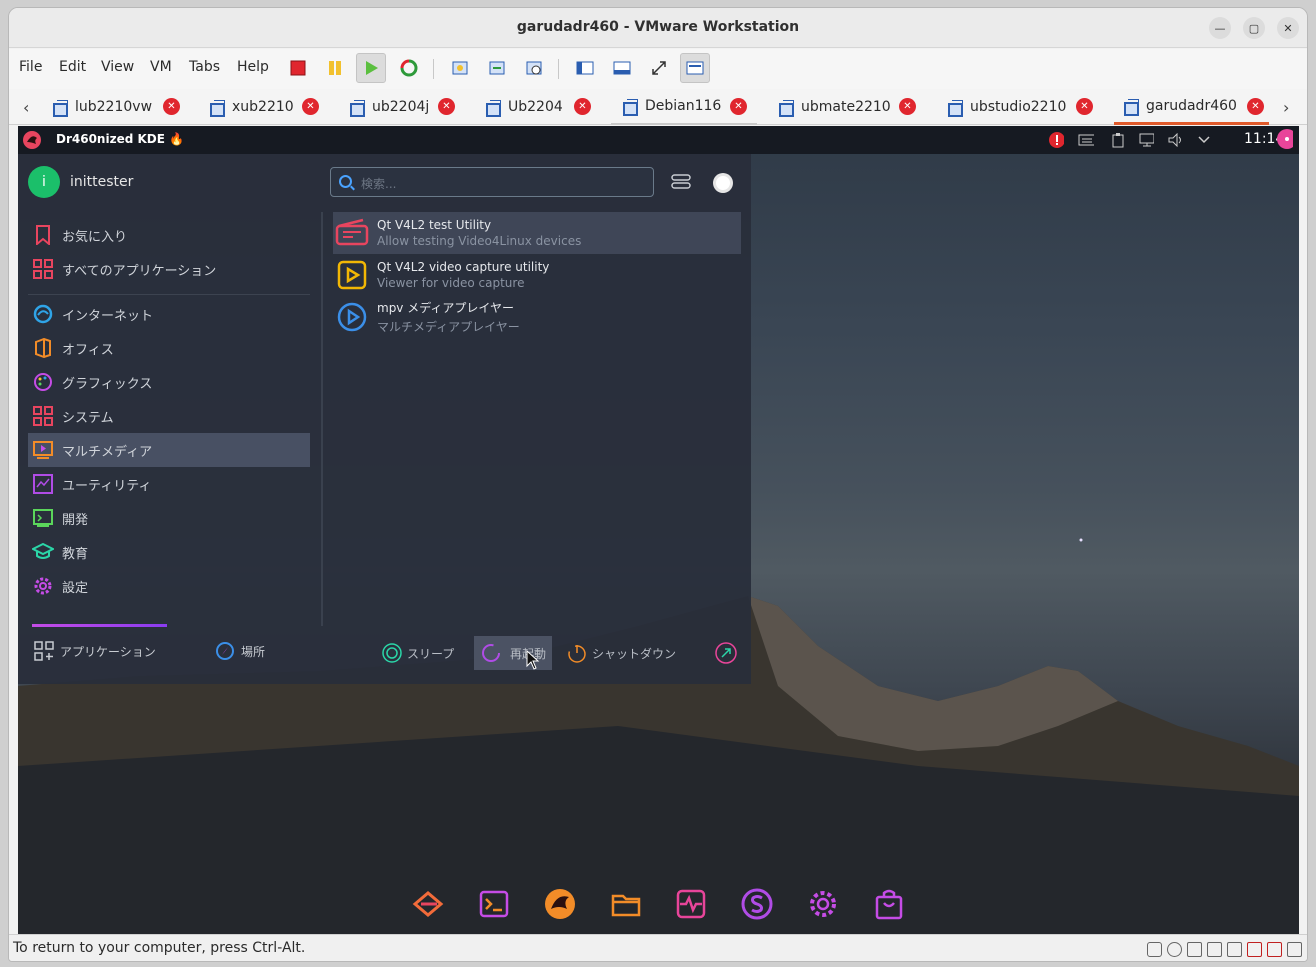 This screenshot has width=1316, height=967. I want to click on applications-tab: アプリケーション, so click(95, 651).